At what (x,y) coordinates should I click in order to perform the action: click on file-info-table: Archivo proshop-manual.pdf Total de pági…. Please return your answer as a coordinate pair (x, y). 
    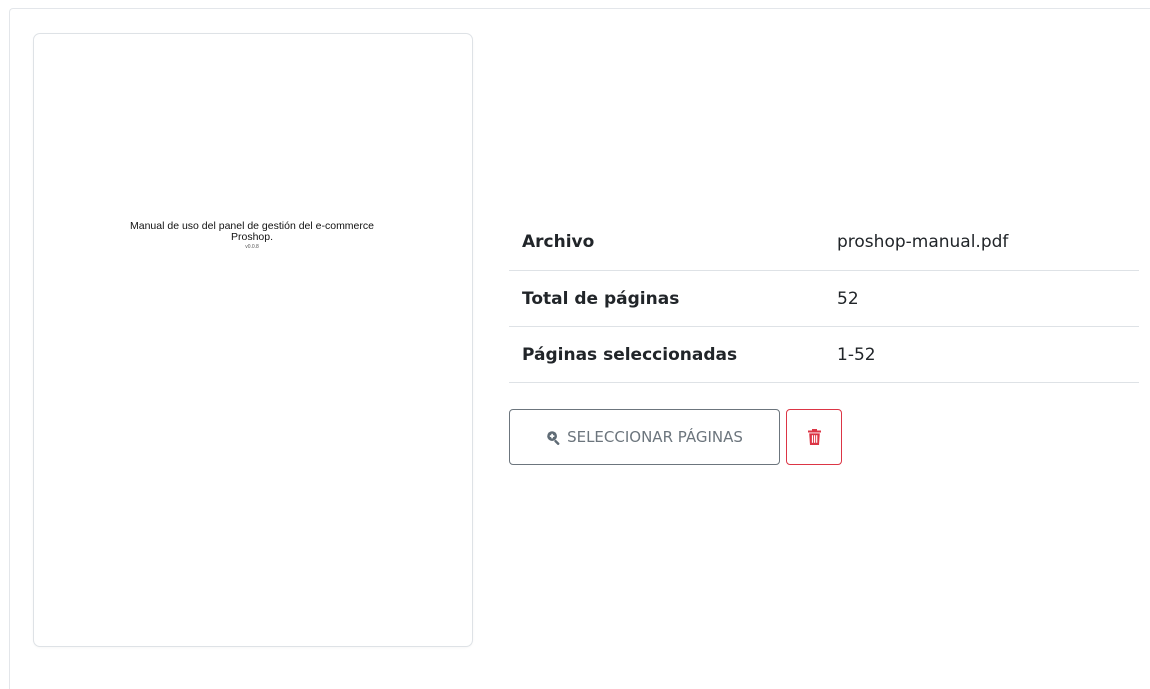
    Looking at the image, I should click on (824, 298).